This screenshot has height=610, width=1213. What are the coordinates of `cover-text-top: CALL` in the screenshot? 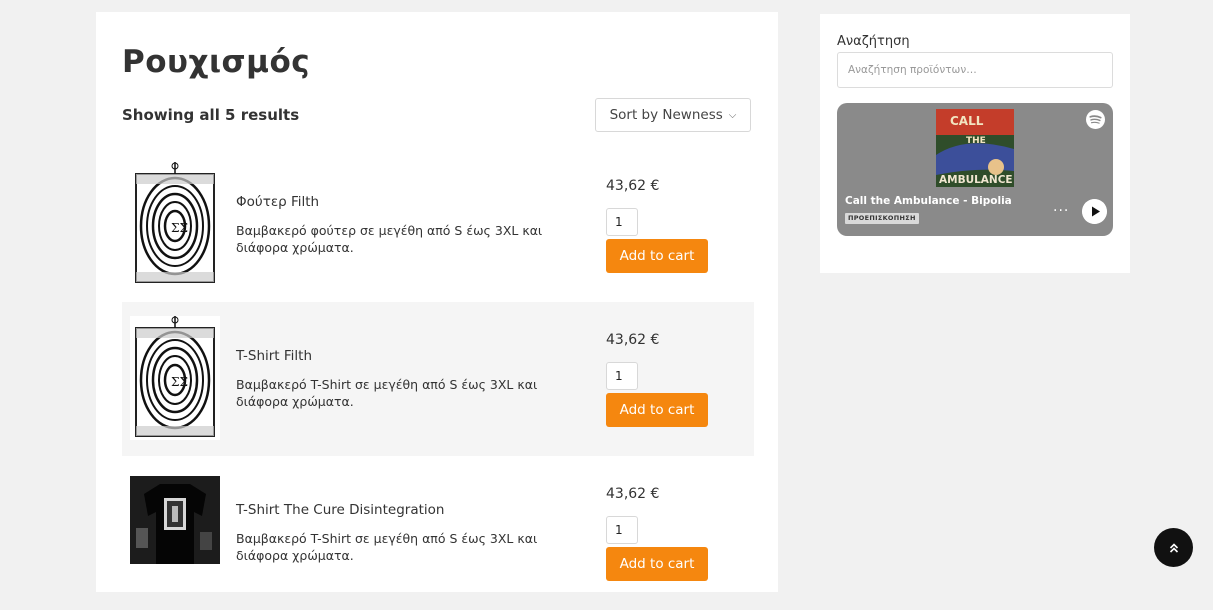 It's located at (967, 121).